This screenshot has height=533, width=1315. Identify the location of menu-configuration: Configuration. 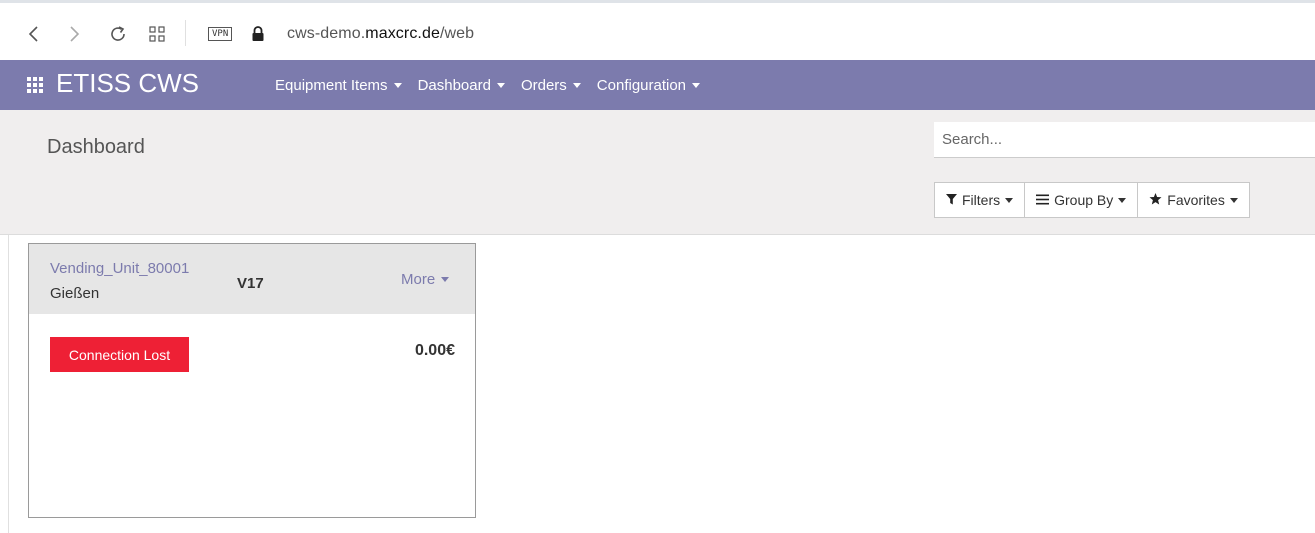
(648, 85).